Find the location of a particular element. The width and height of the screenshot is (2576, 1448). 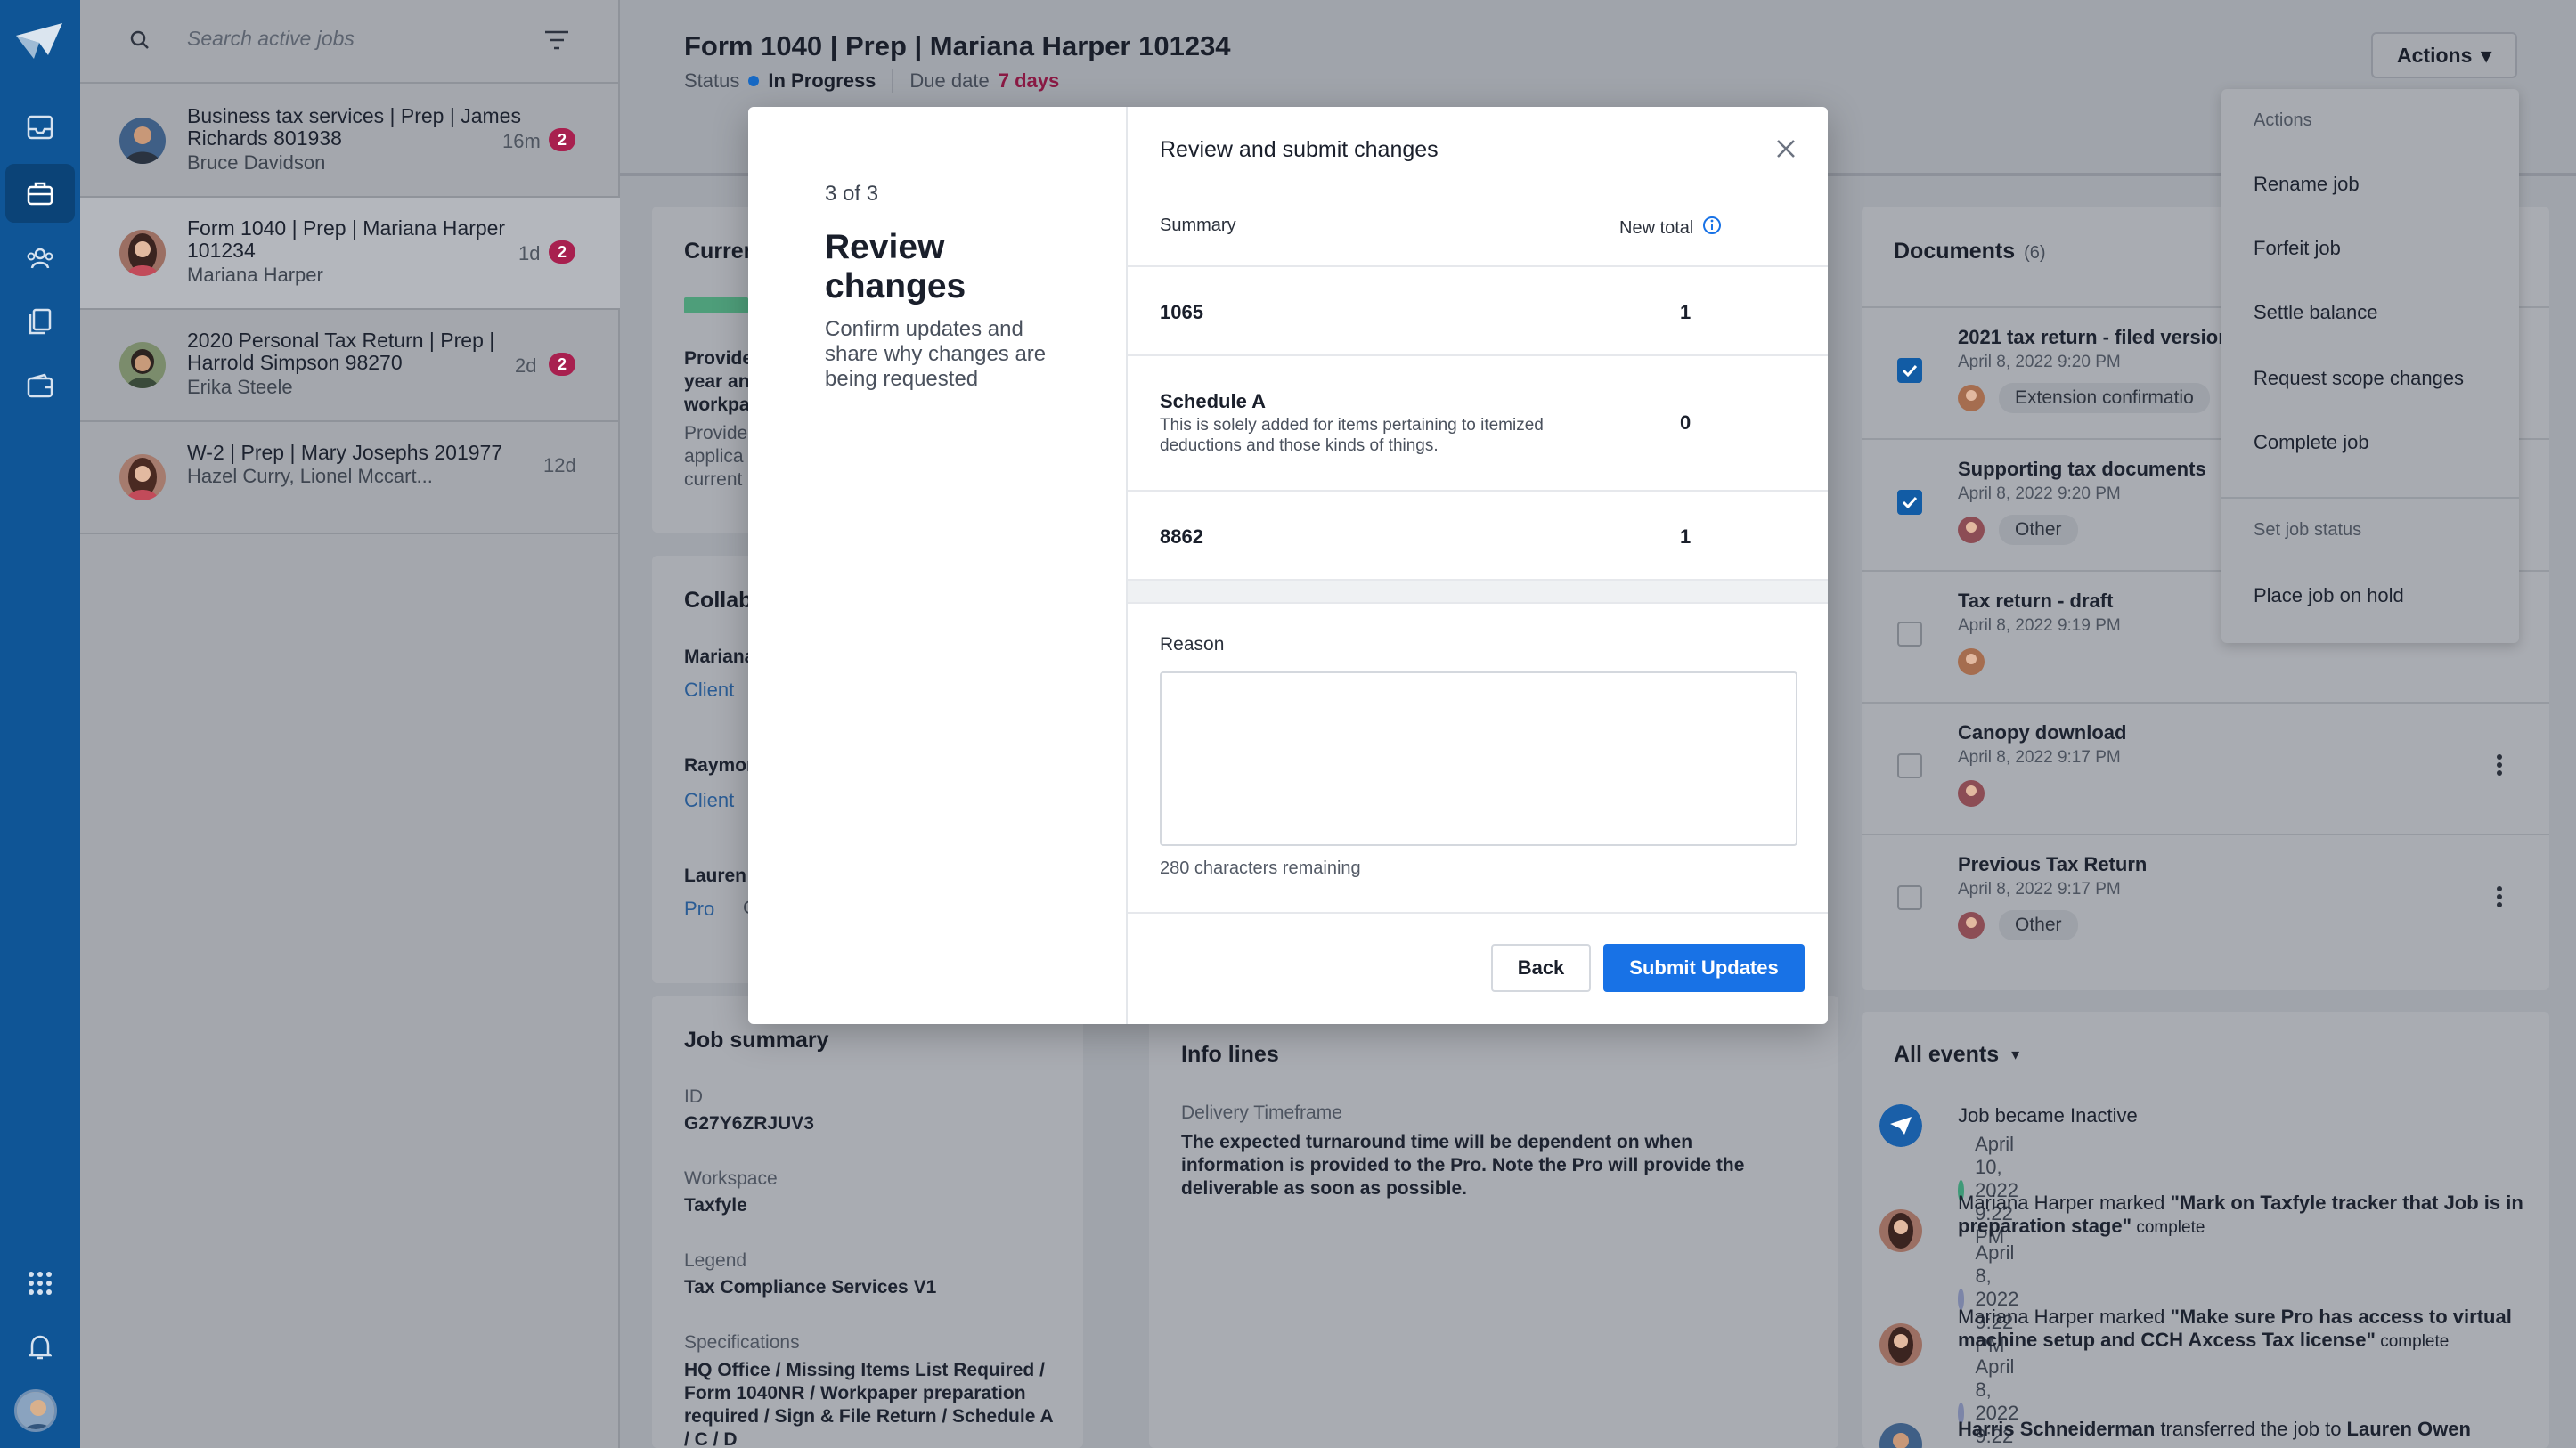

collaborator-name: Raymon is located at coordinates (721, 766).